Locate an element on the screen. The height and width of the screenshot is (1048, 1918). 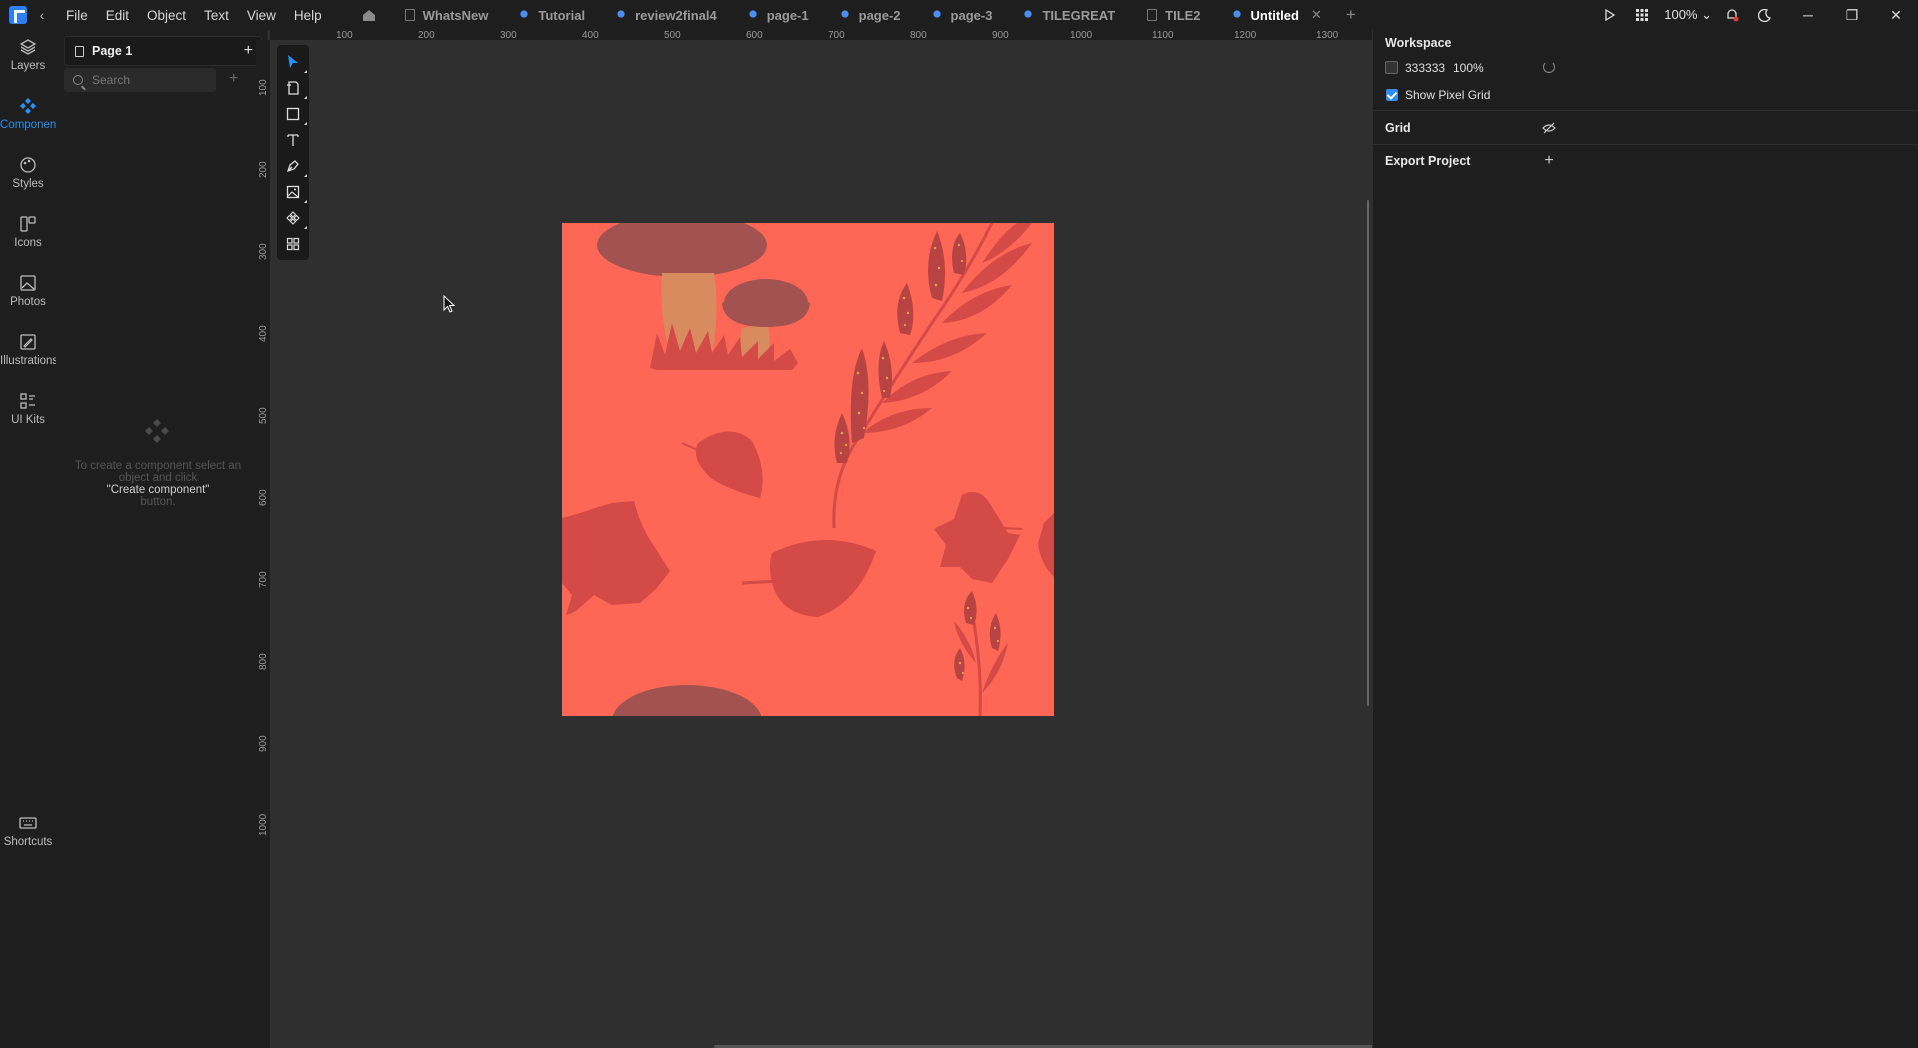
workspace-color-swatch is located at coordinates (1391, 67).